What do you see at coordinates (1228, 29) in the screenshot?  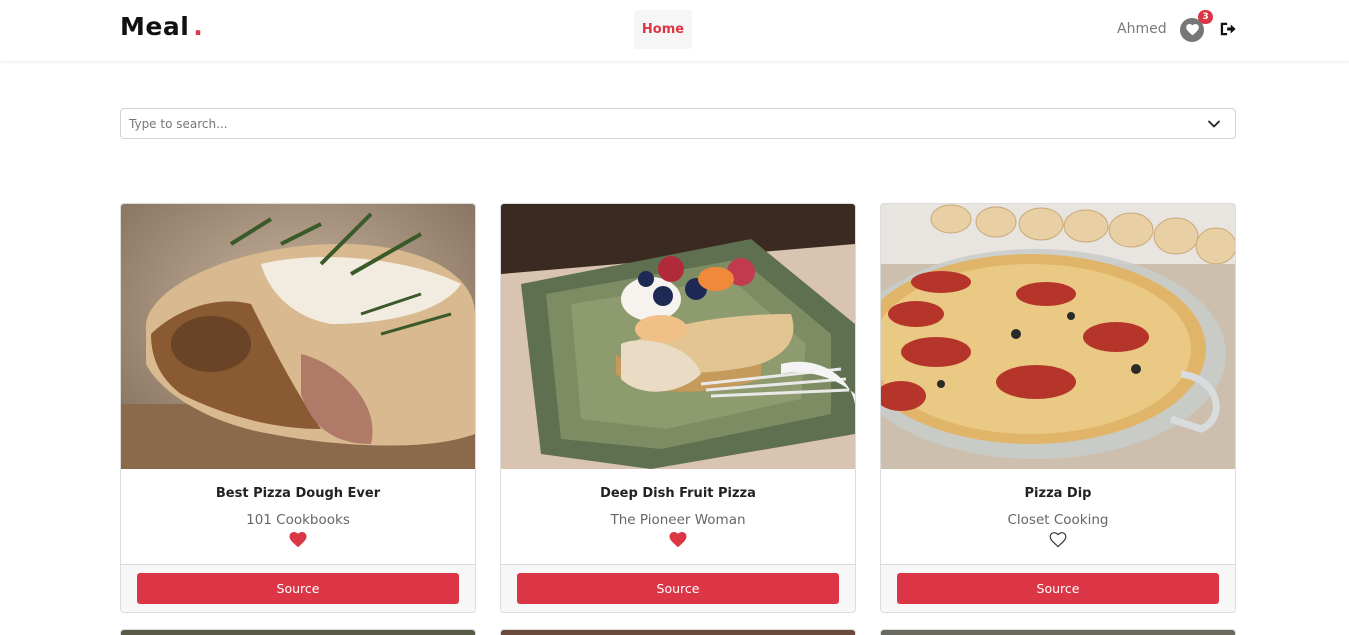 I see `sign-out-icon` at bounding box center [1228, 29].